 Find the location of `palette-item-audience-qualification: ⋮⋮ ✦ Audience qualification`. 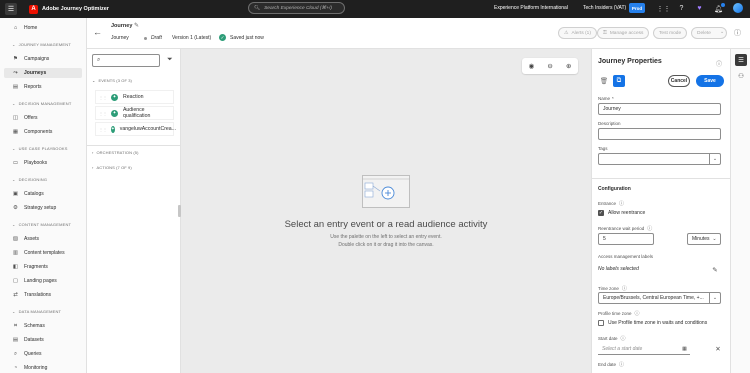

palette-item-audience-qualification: ⋮⋮ ✦ Audience qualification is located at coordinates (134, 113).